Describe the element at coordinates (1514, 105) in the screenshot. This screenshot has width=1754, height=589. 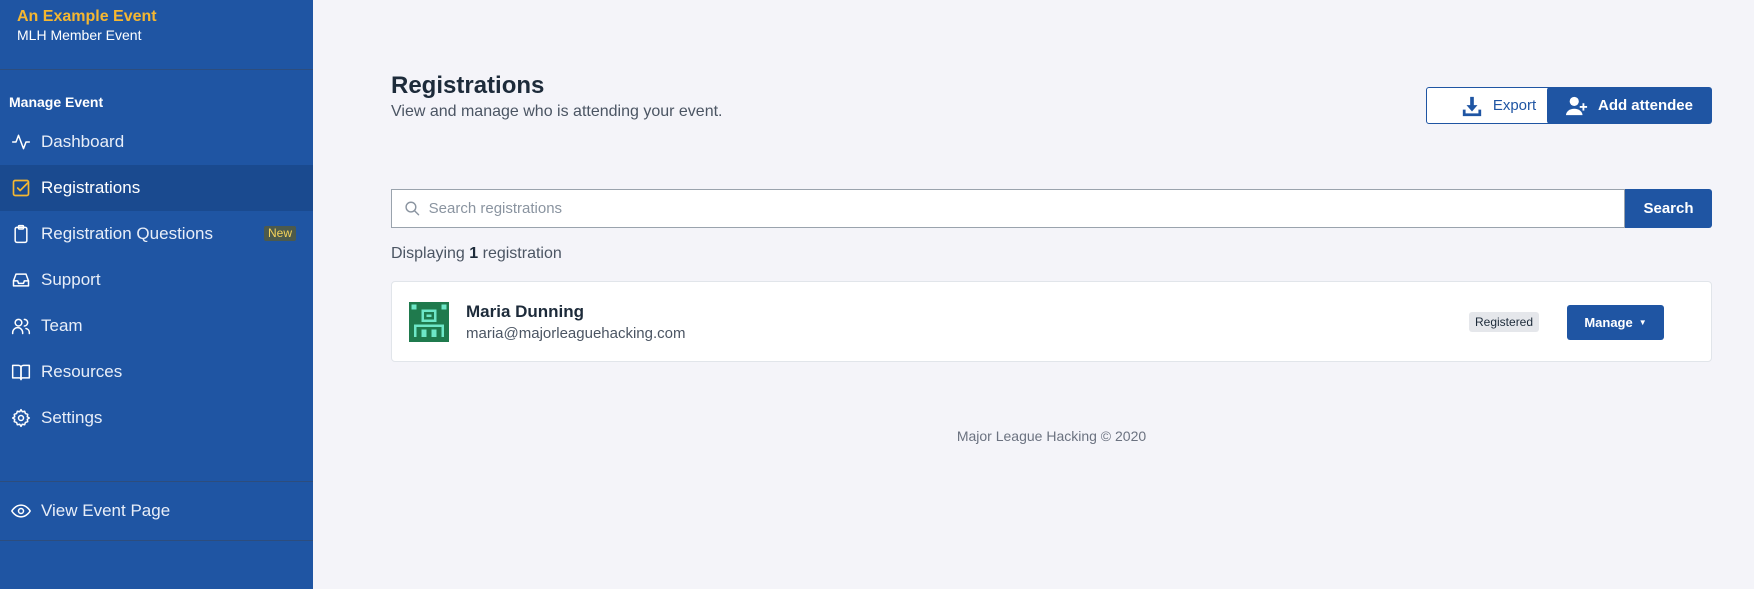
I see `export-label: Export` at that location.